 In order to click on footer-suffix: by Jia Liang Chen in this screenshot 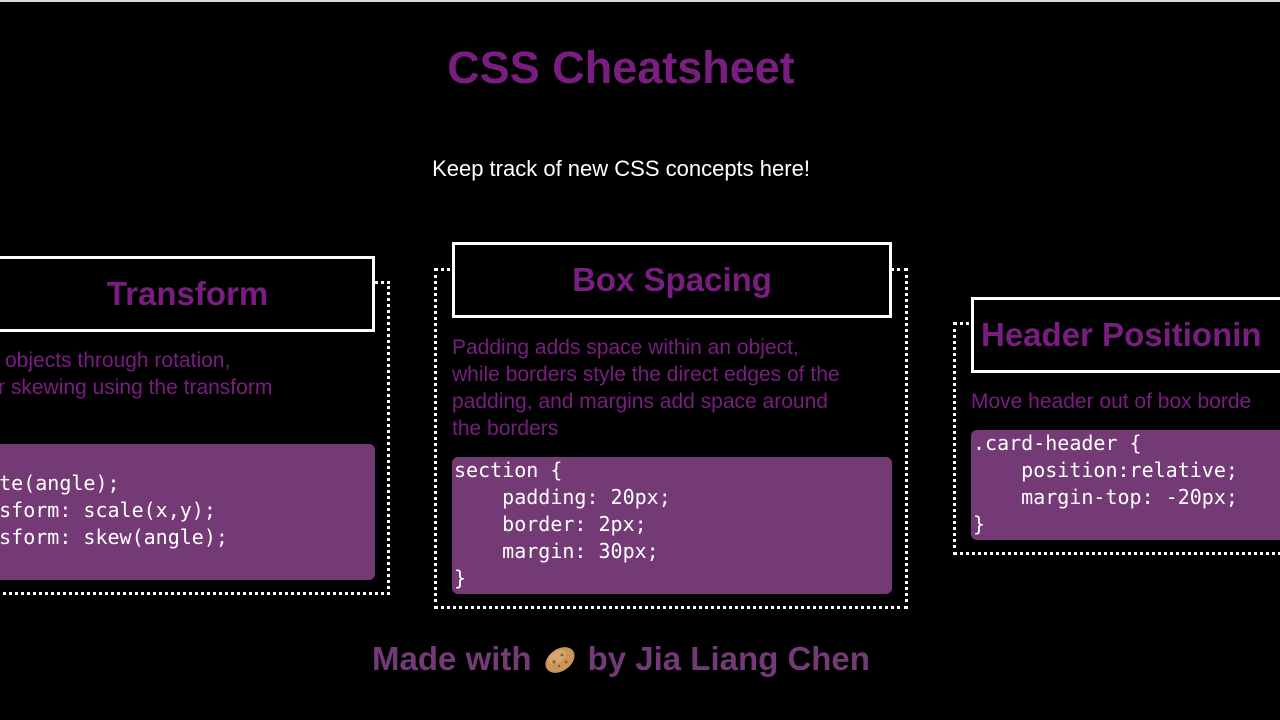, I will do `click(728, 658)`.